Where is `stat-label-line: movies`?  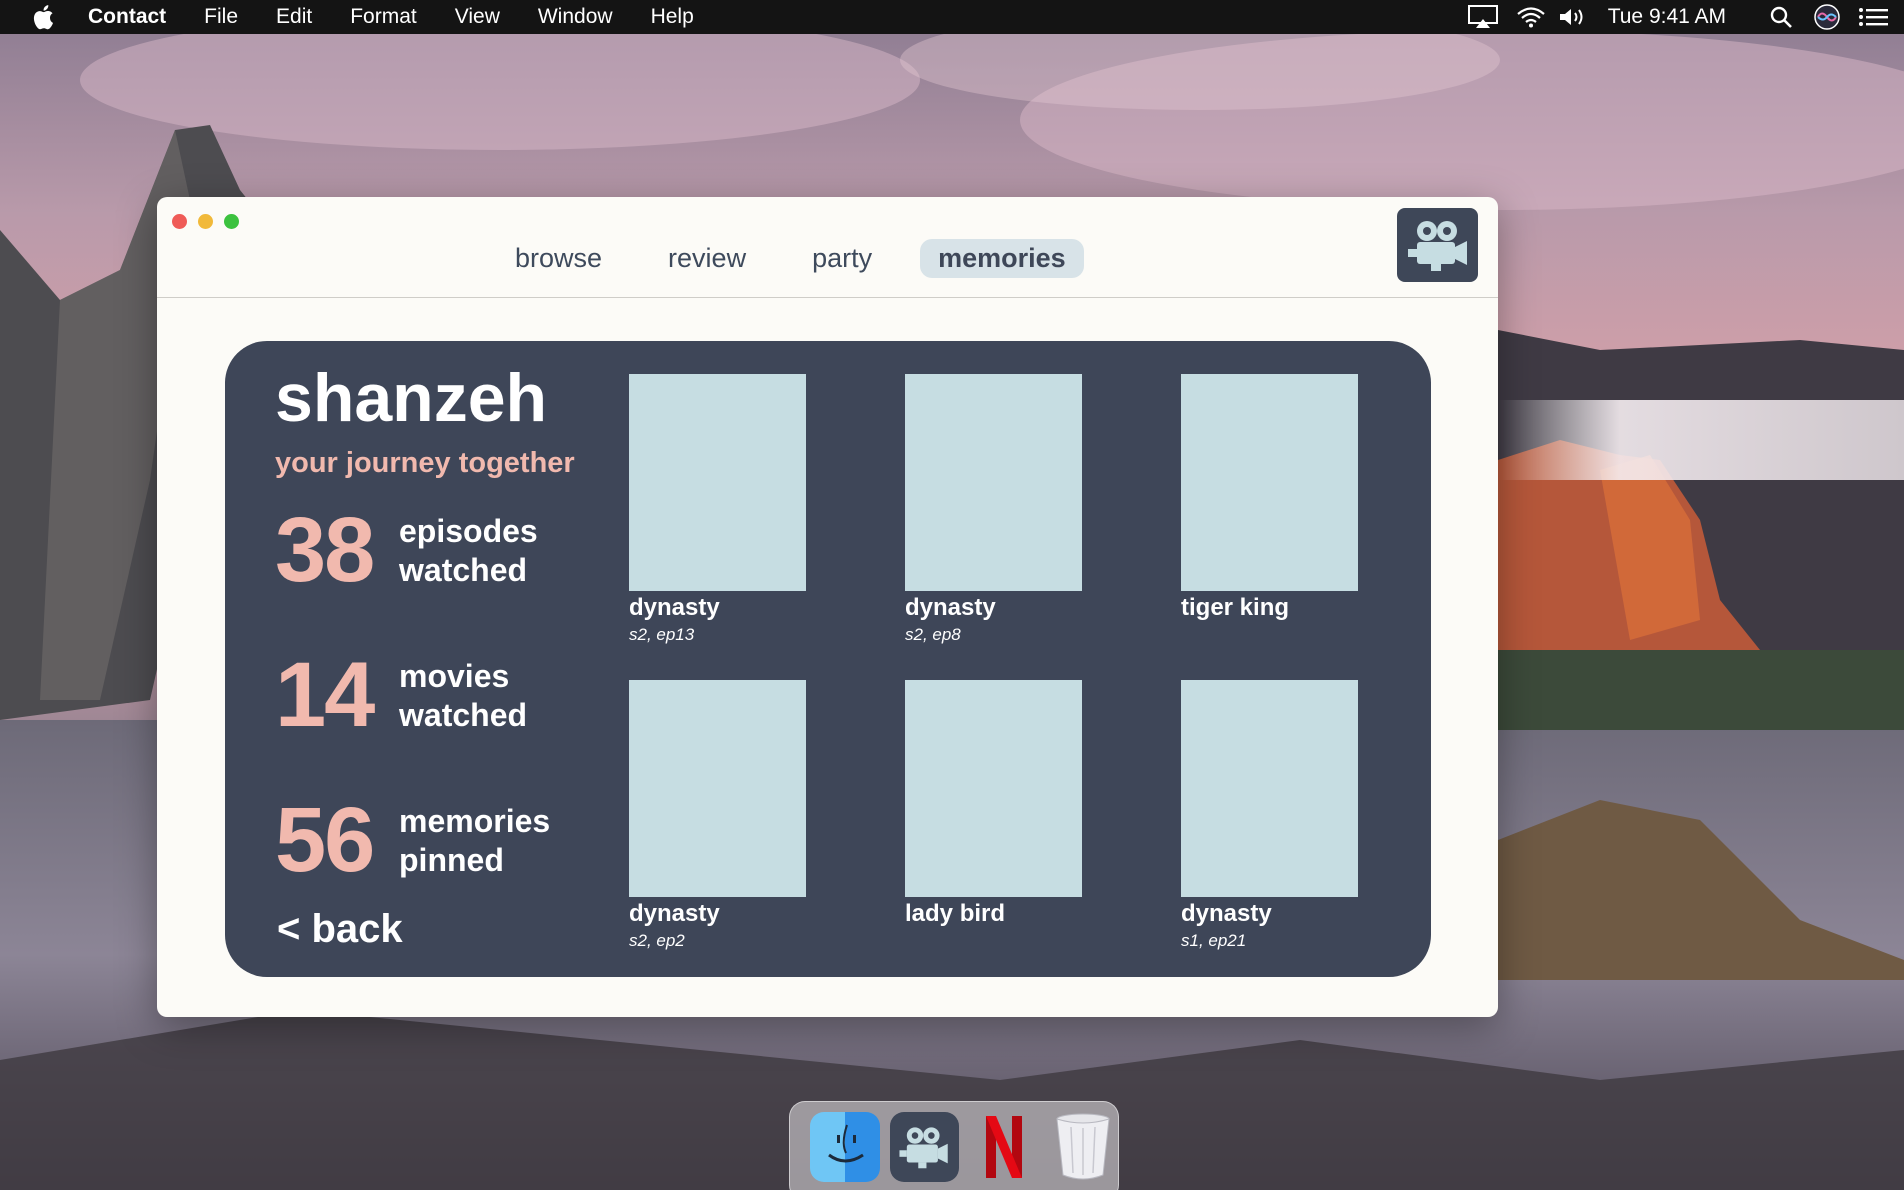 stat-label-line: movies is located at coordinates (454, 675).